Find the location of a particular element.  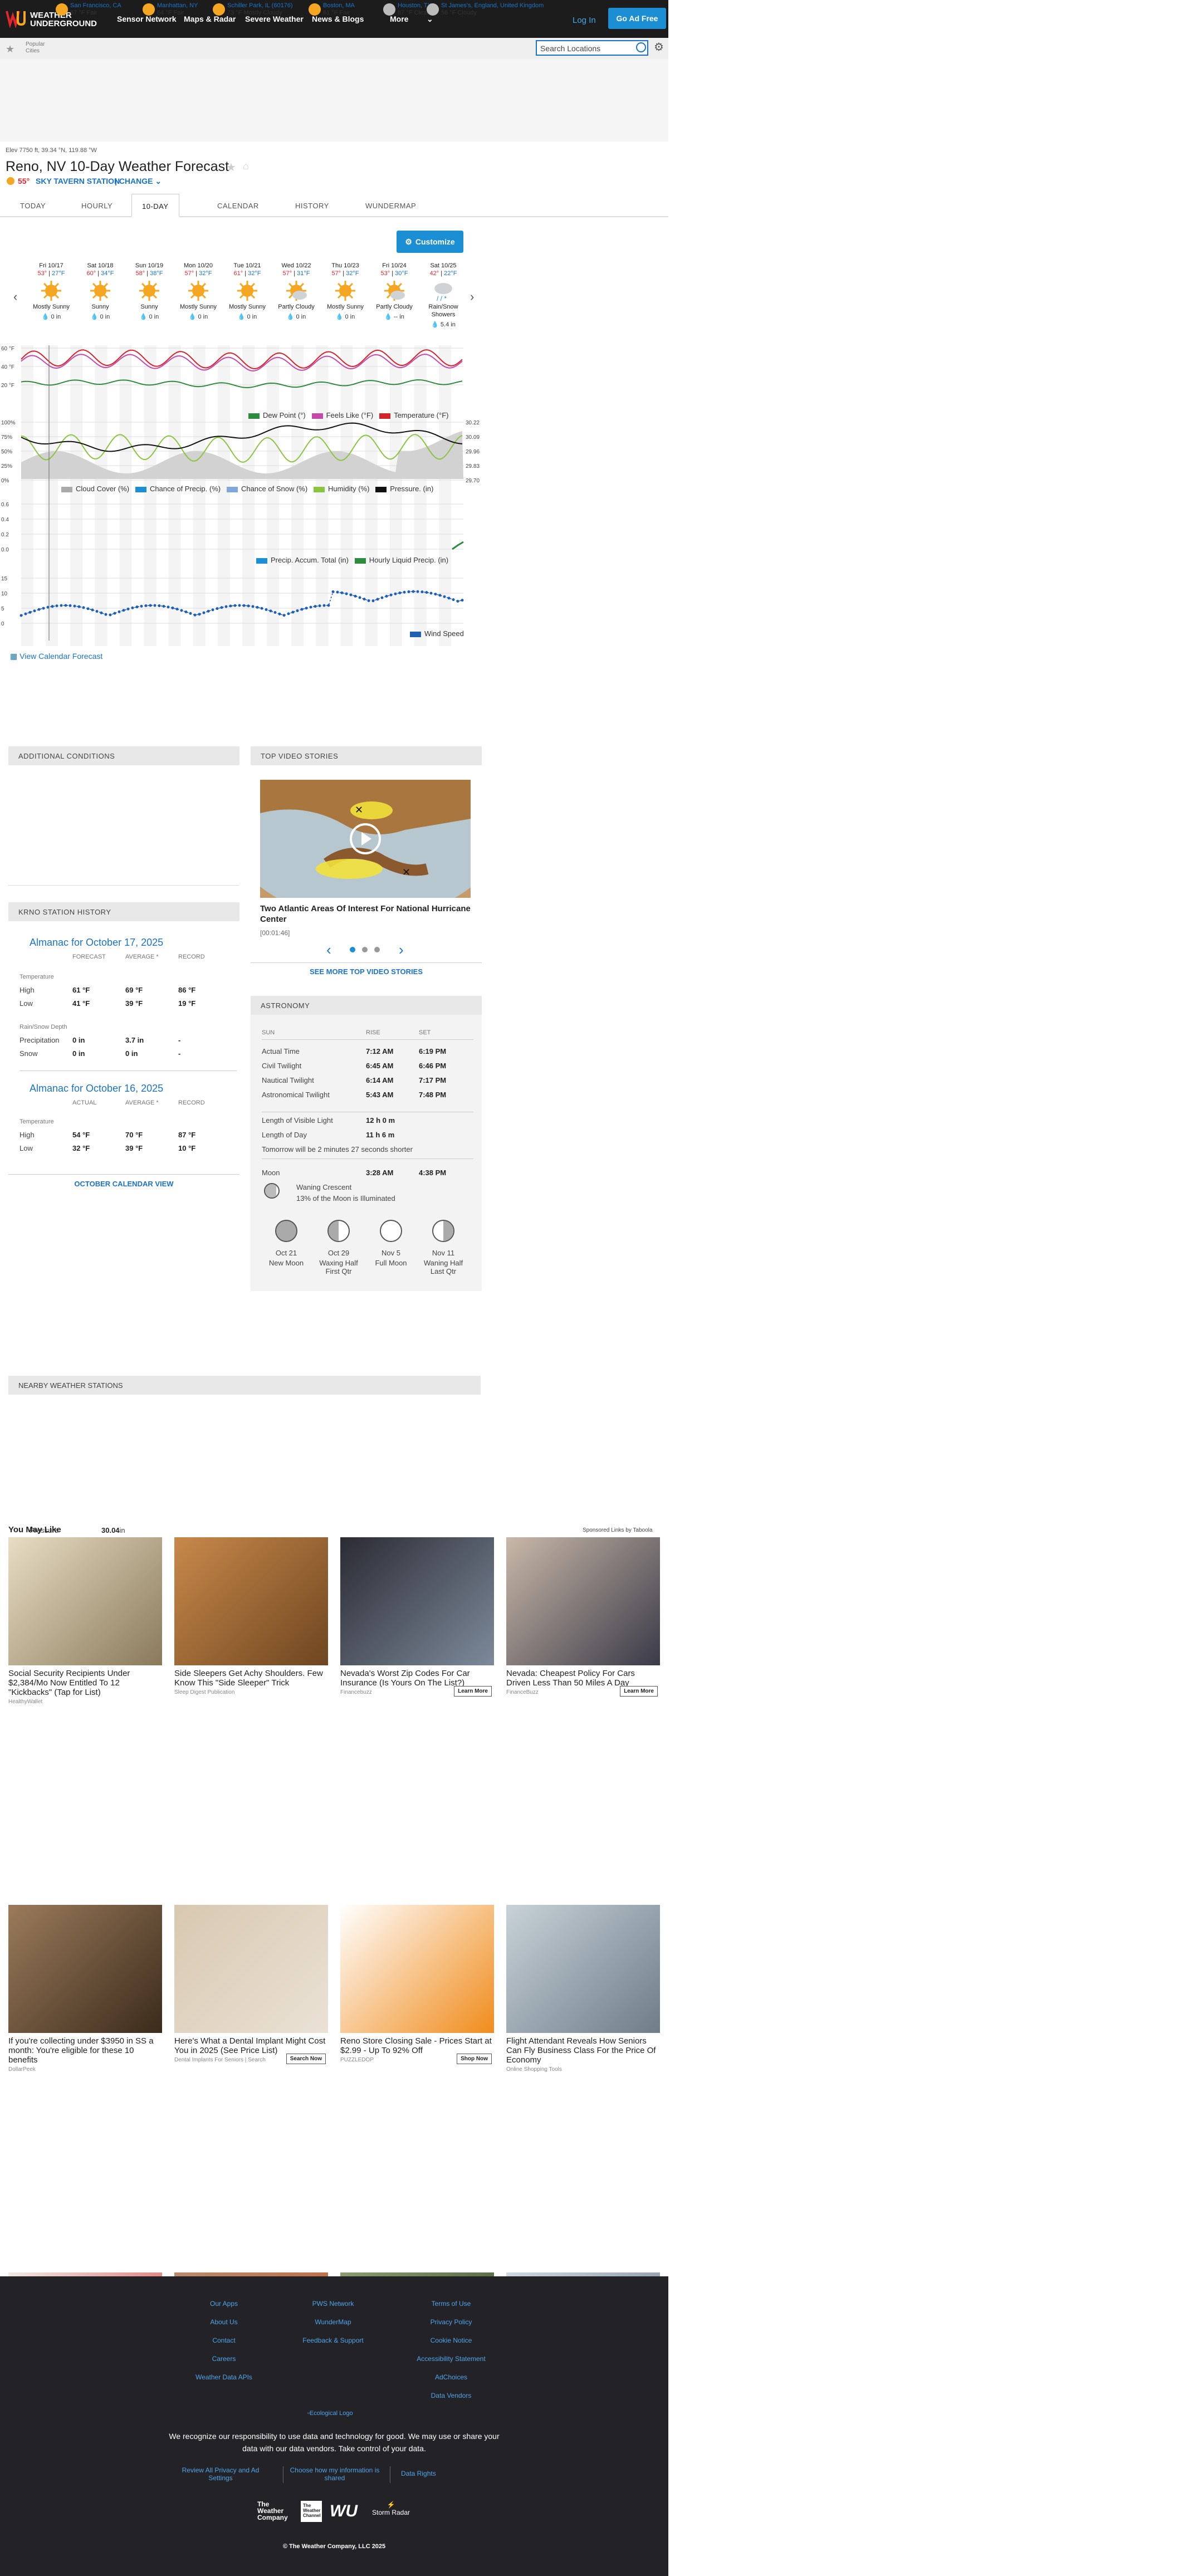

sponsored-cta-button: Shop Now is located at coordinates (474, 2059).